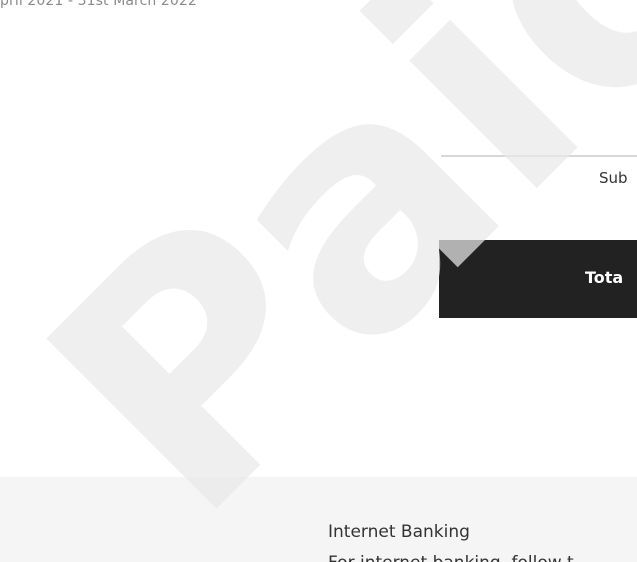  I want to click on subtotal-label: Sub, so click(613, 178).